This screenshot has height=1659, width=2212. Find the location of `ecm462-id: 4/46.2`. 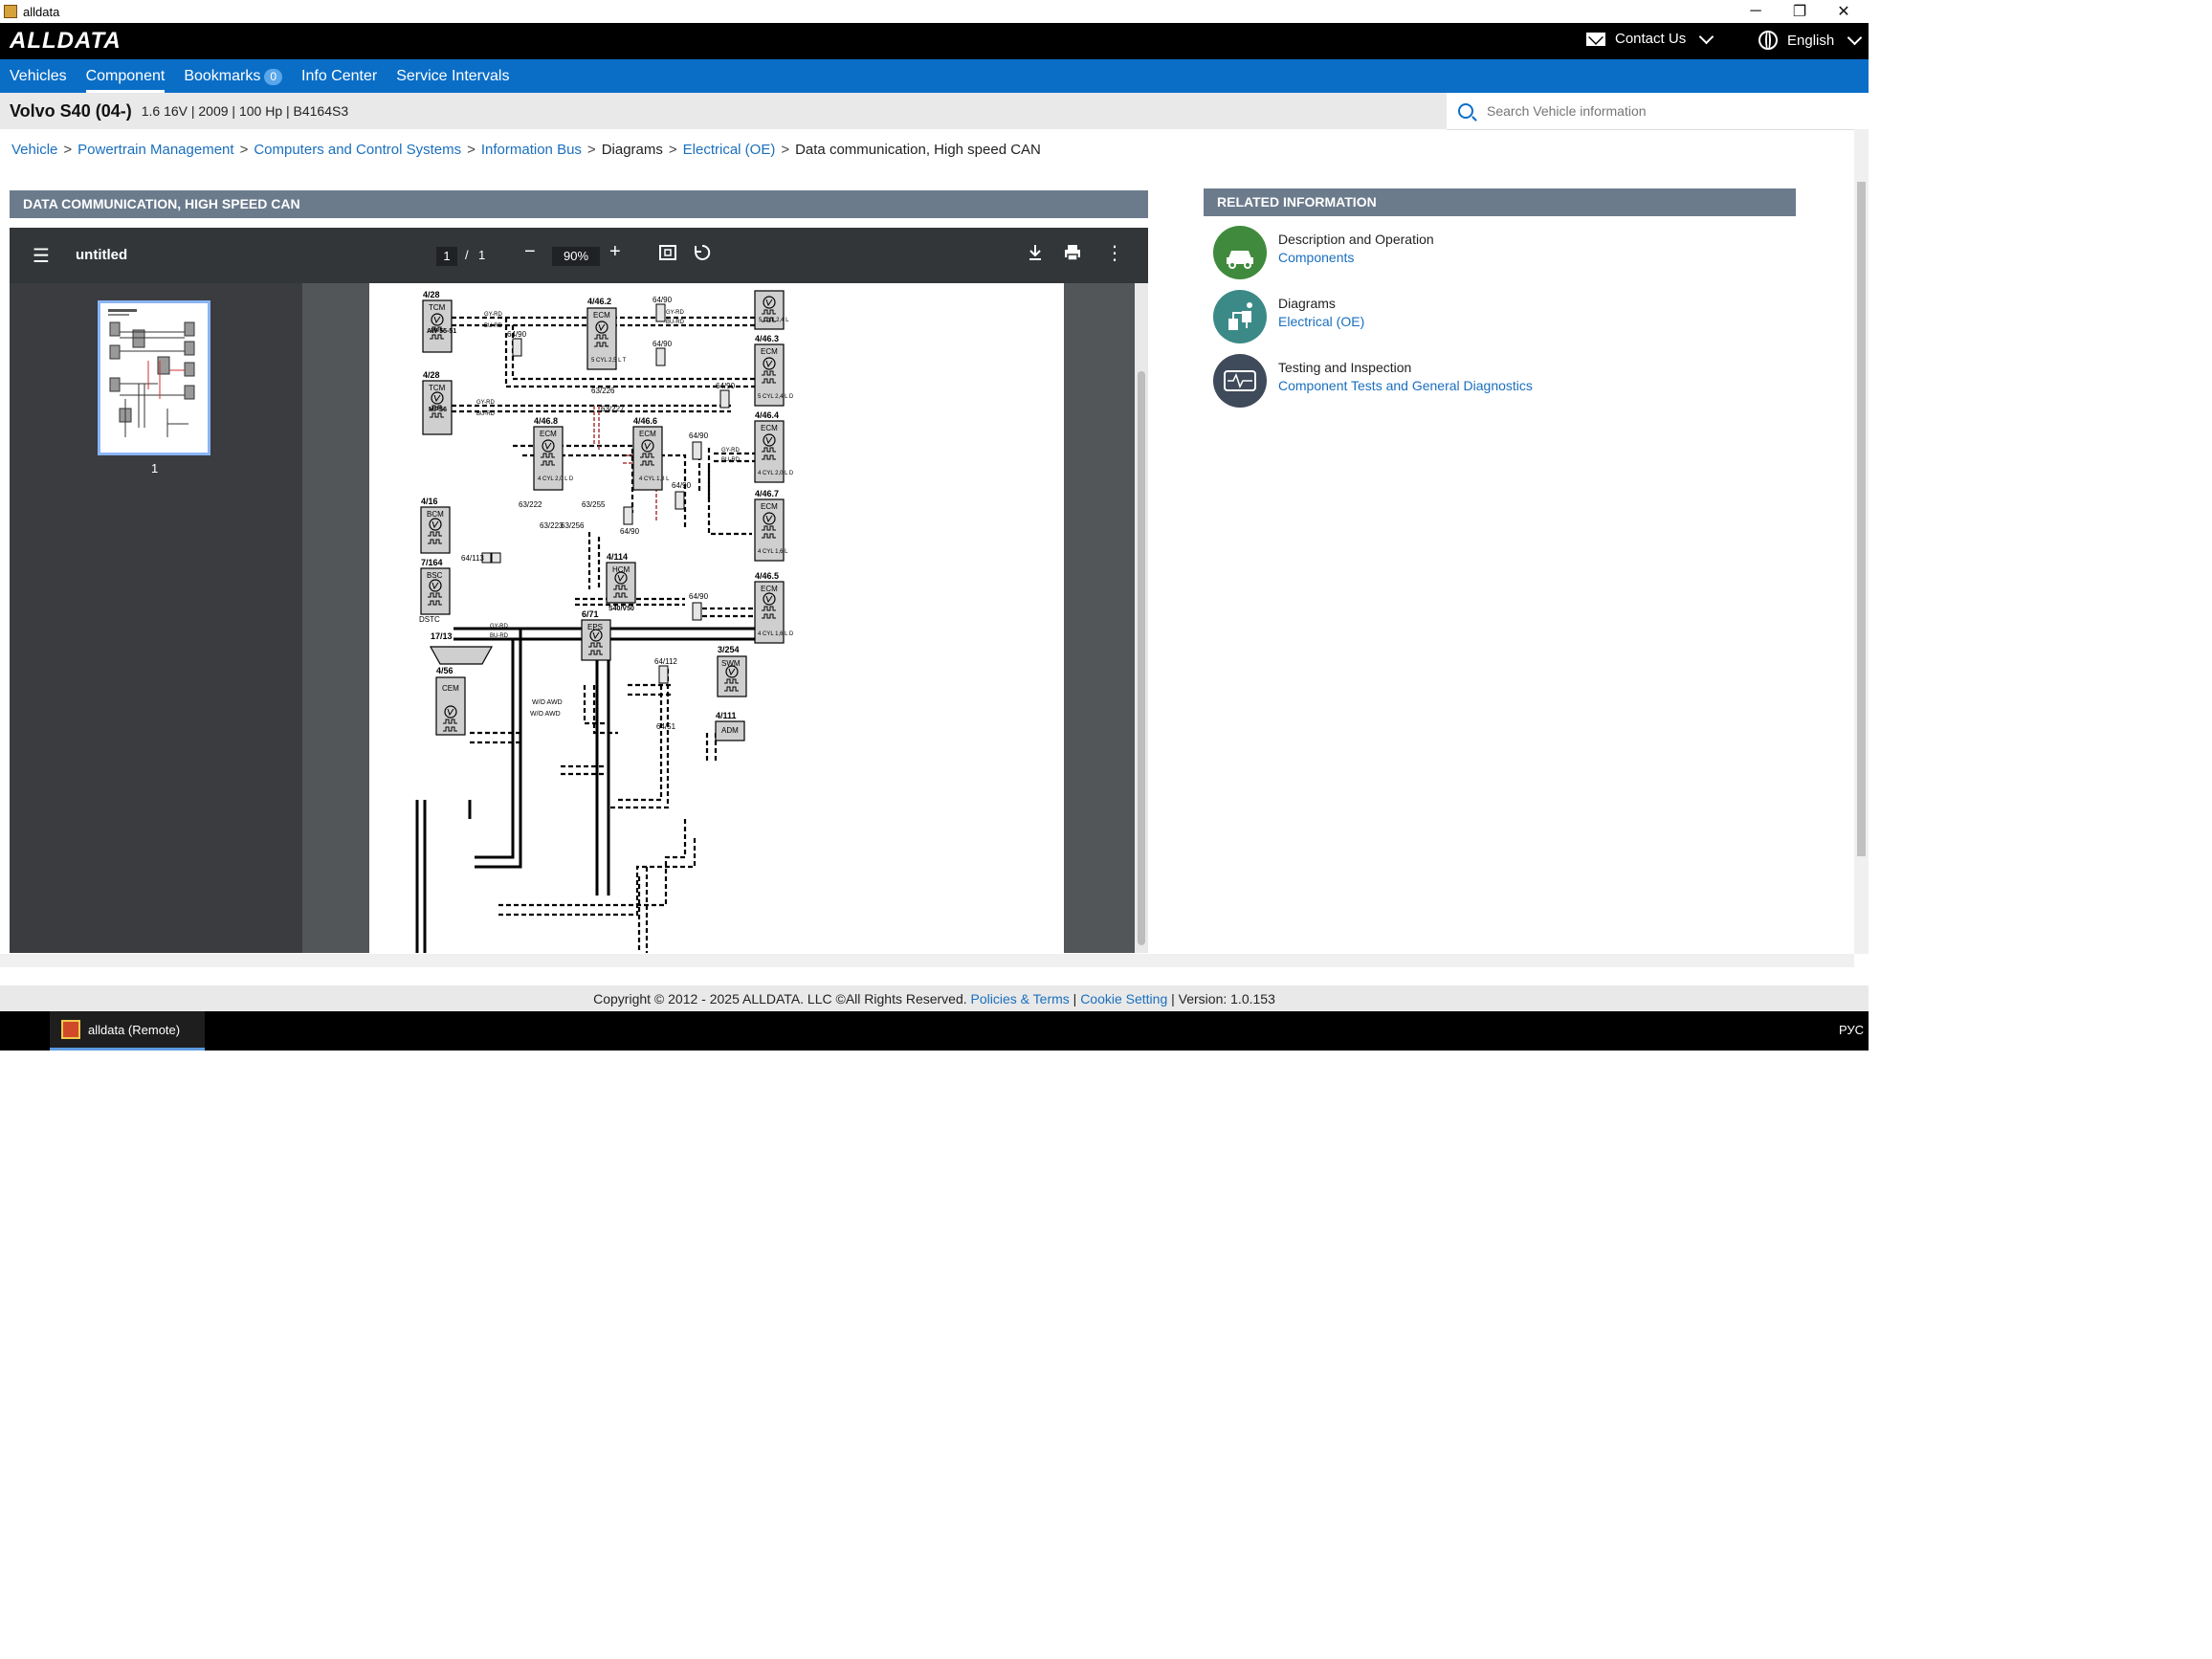

ecm462-id: 4/46.2 is located at coordinates (599, 301).